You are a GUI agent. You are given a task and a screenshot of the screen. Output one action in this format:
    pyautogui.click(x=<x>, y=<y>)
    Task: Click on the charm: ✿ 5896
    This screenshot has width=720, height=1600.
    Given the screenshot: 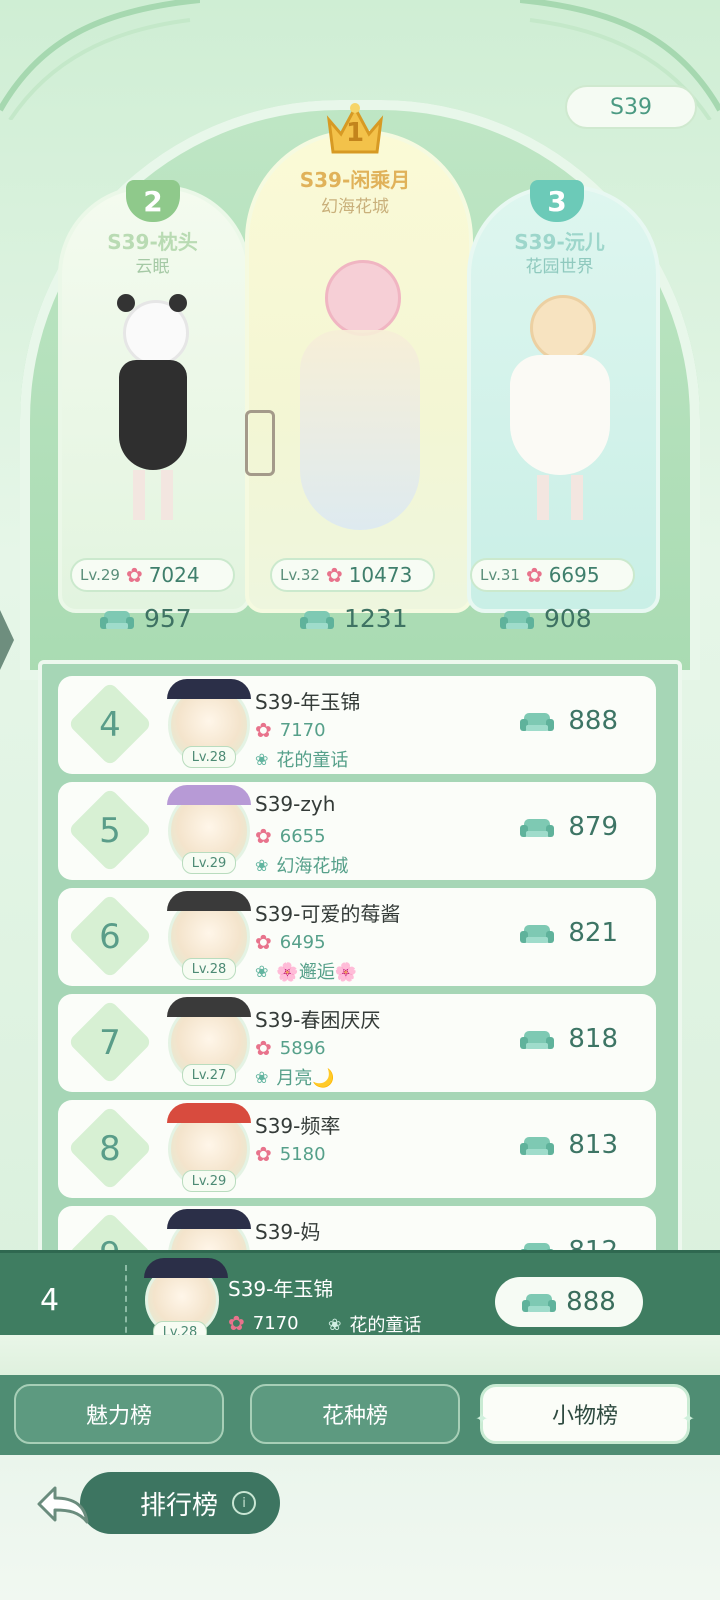 What is the action you would take?
    pyautogui.click(x=290, y=1048)
    